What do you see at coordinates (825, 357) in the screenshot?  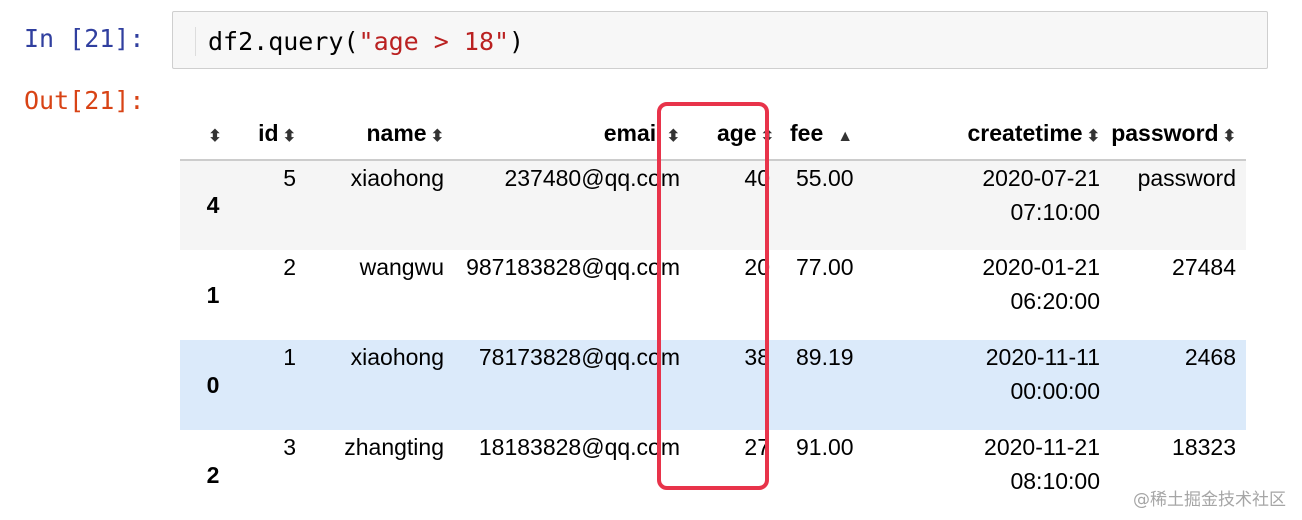 I see `cell-fee: 89.19` at bounding box center [825, 357].